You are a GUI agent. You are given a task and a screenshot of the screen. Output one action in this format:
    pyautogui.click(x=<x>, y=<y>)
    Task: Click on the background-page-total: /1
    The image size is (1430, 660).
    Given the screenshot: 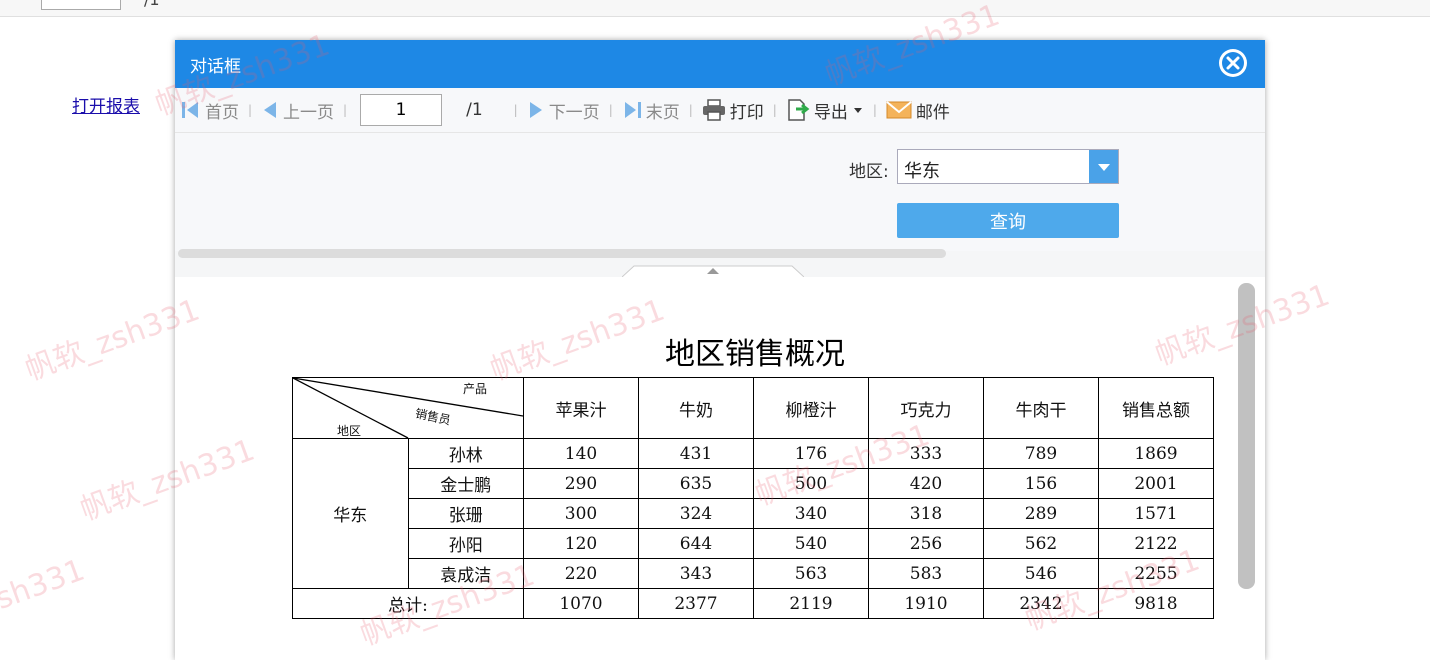 What is the action you would take?
    pyautogui.click(x=152, y=4)
    